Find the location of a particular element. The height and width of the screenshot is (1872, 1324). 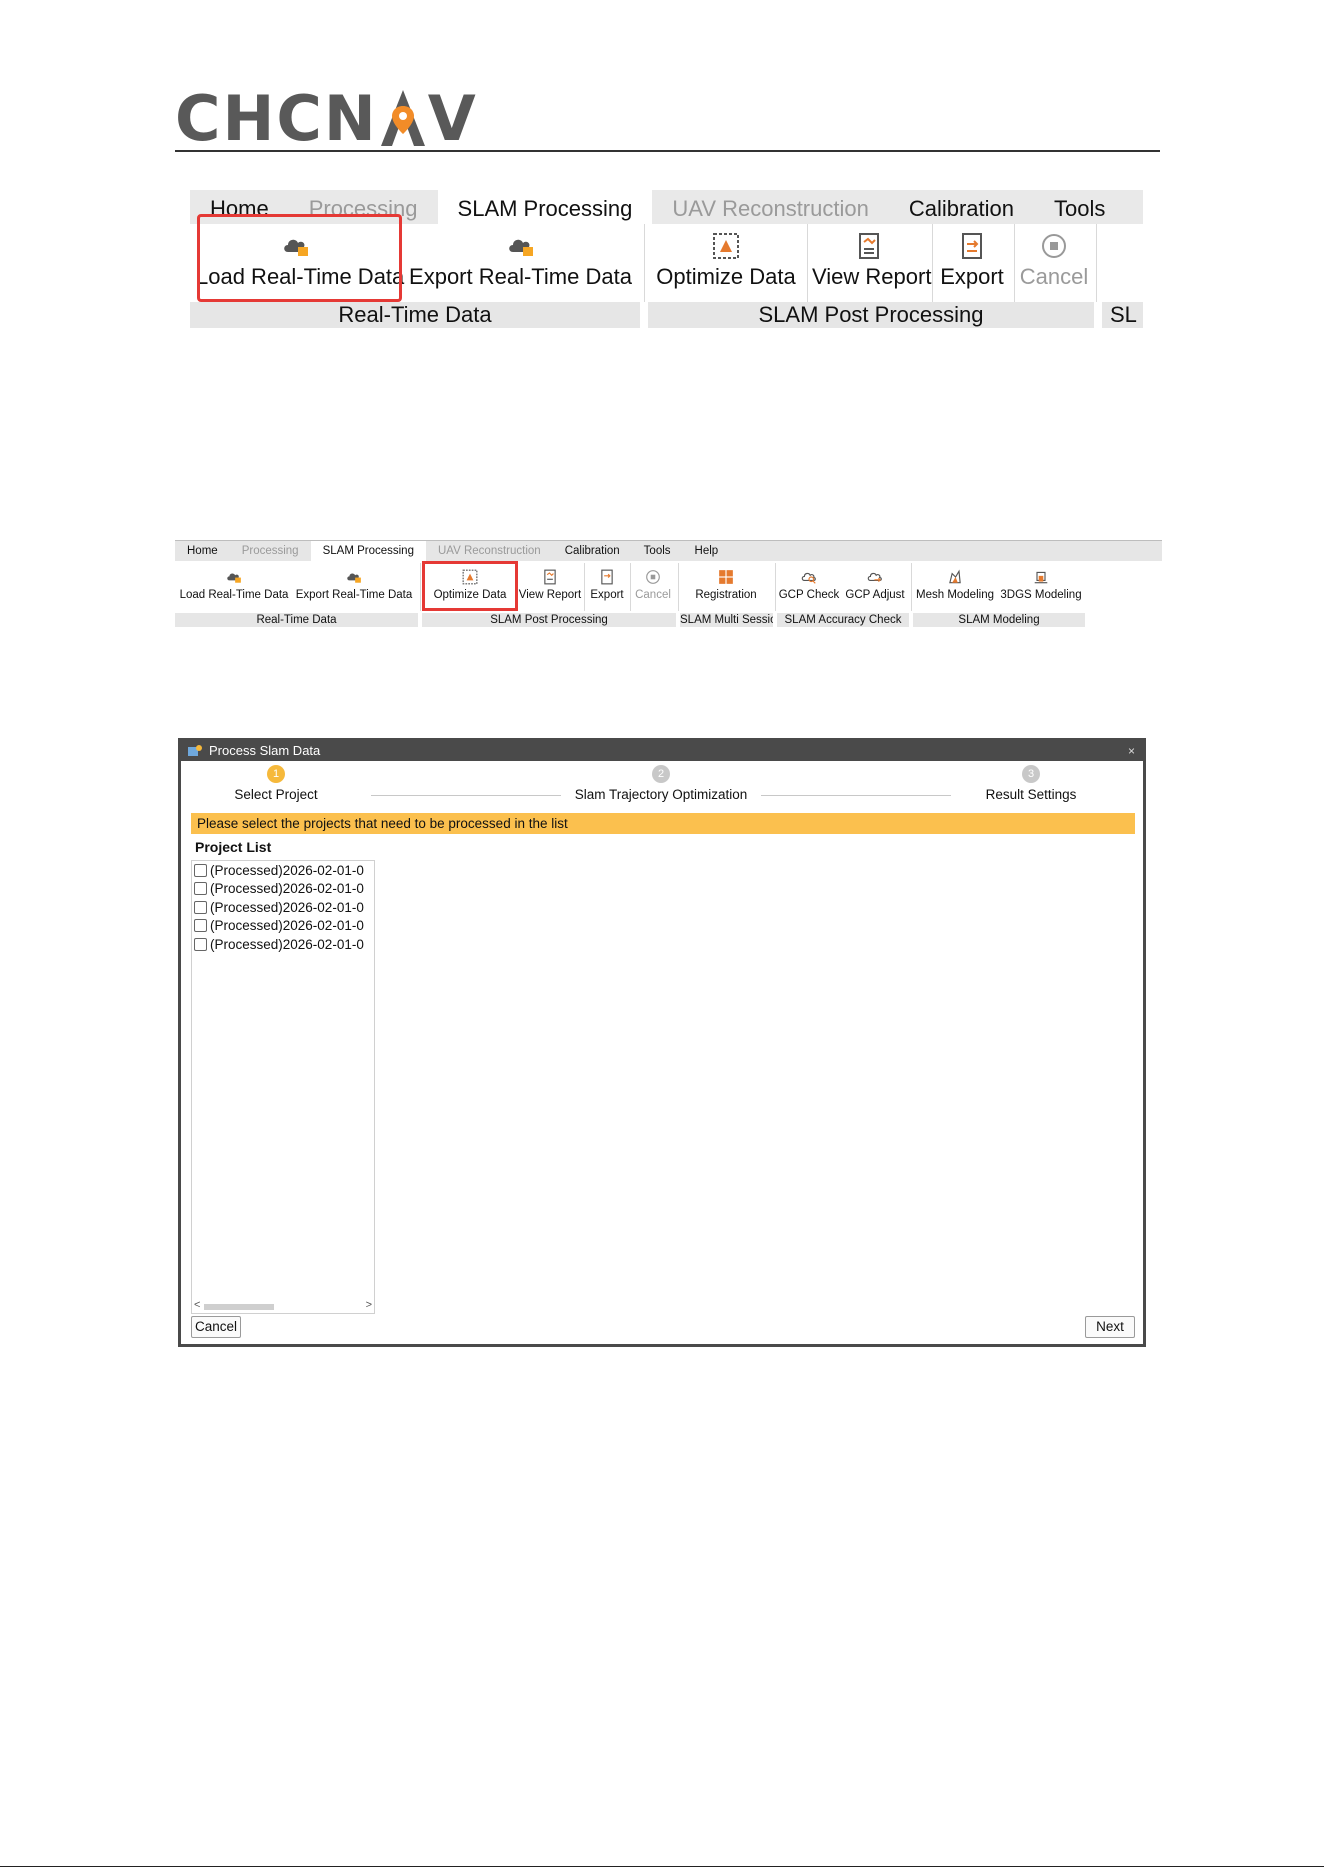

project-list-title: Project List is located at coordinates (233, 847).